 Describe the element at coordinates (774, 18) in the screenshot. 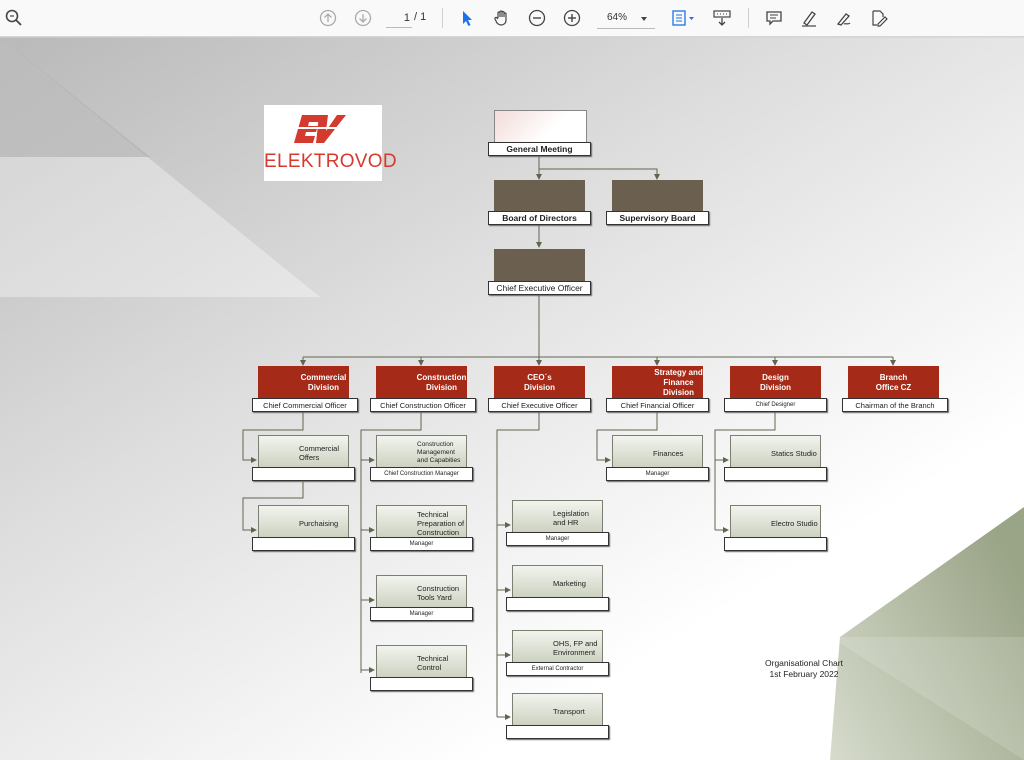

I see `comment-icon` at that location.